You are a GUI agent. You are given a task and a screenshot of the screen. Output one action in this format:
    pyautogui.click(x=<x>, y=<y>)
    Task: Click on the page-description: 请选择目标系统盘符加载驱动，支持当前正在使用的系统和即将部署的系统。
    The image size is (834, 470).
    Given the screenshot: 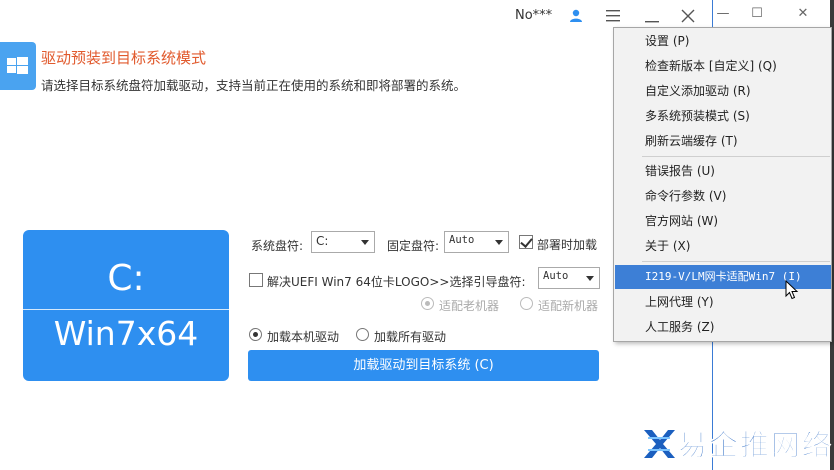 What is the action you would take?
    pyautogui.click(x=254, y=85)
    